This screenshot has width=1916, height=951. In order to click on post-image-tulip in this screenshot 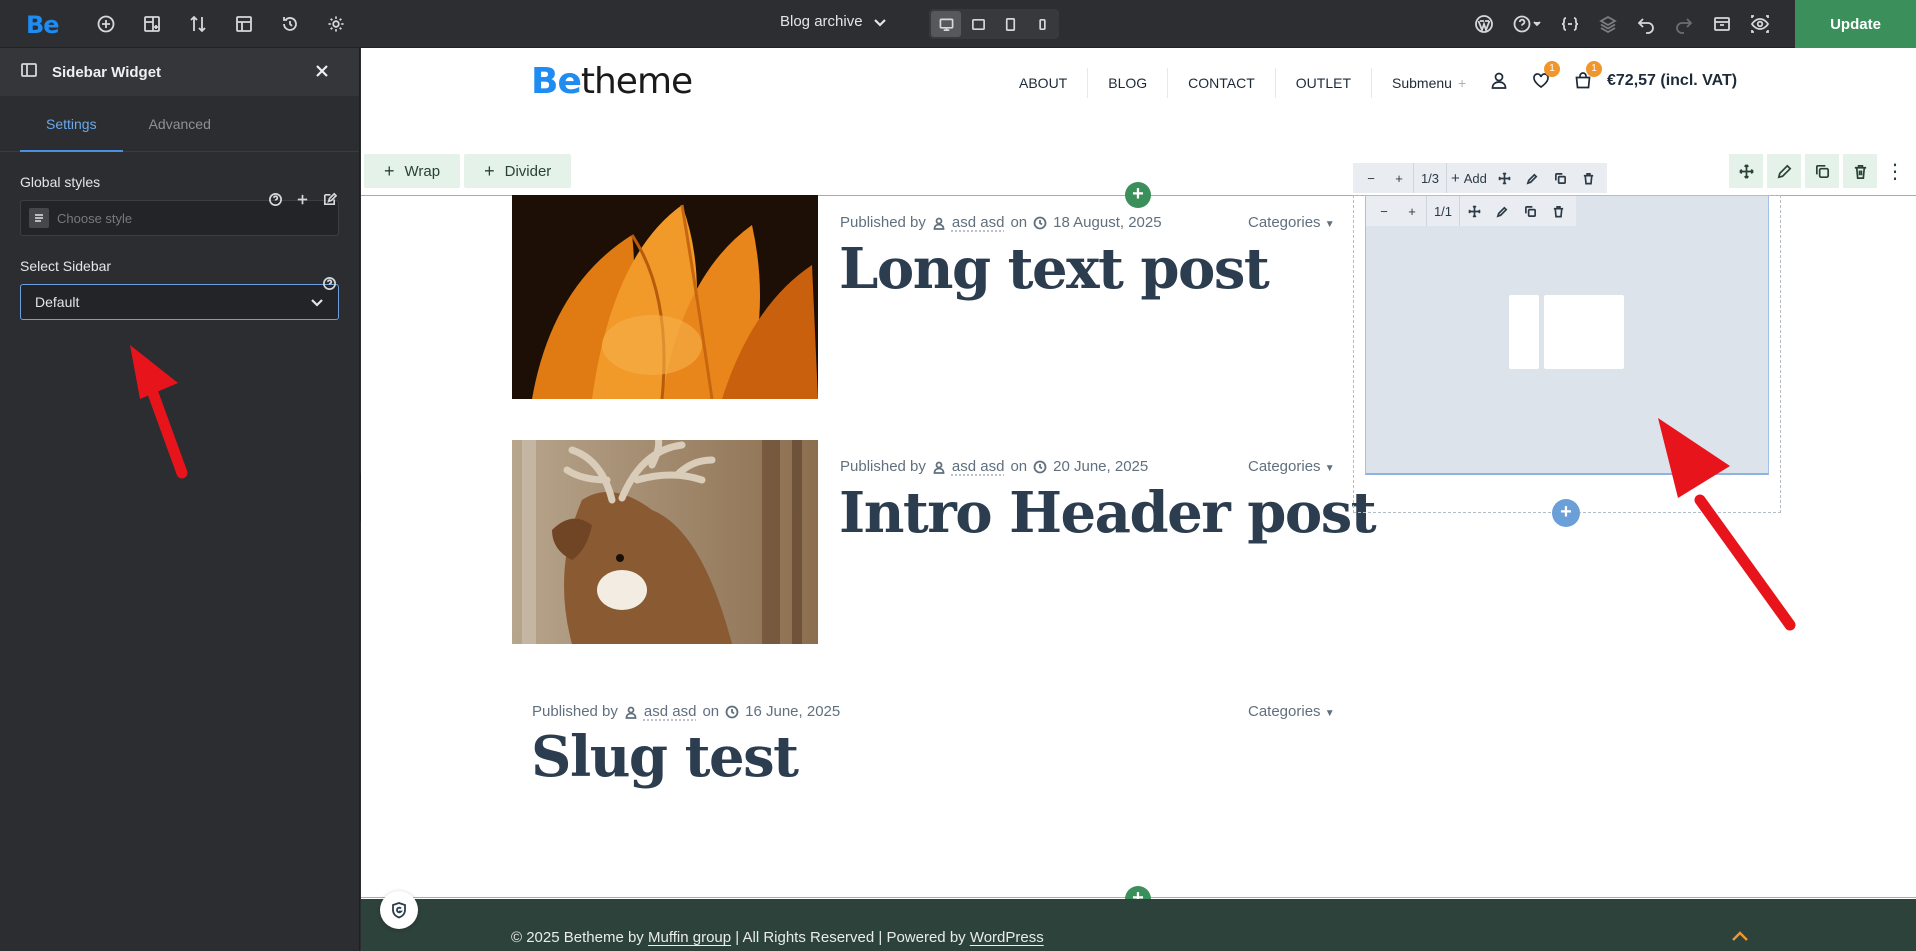, I will do `click(665, 297)`.